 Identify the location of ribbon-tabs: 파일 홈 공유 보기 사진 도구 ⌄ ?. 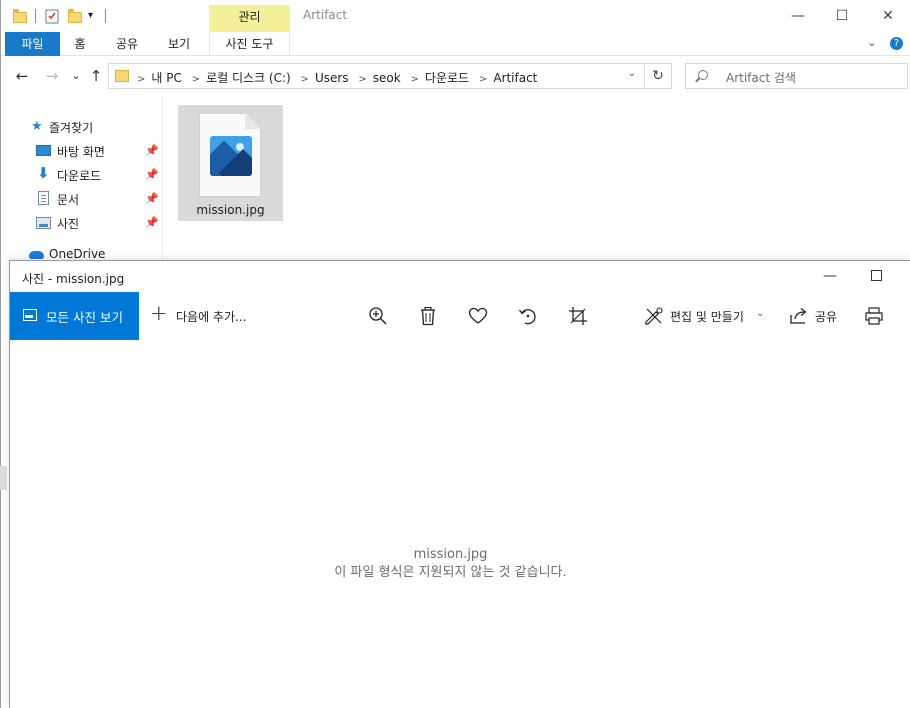
(455, 44).